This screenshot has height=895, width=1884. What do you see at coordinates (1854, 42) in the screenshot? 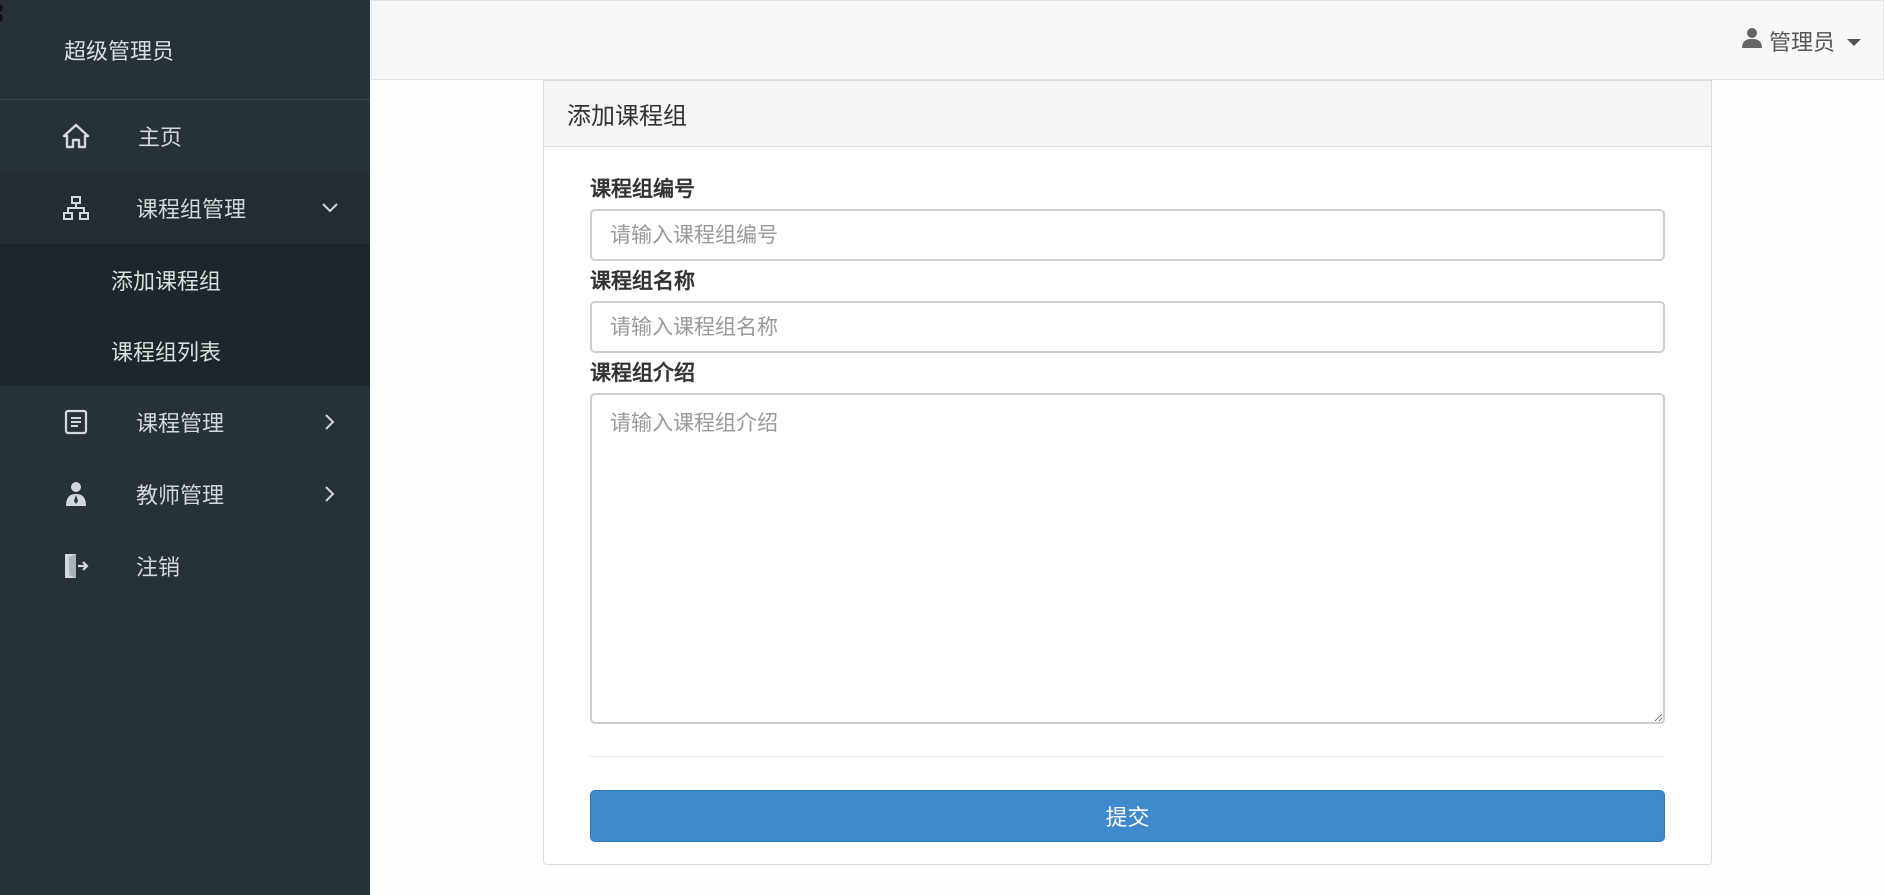
I see `caret-down-icon` at bounding box center [1854, 42].